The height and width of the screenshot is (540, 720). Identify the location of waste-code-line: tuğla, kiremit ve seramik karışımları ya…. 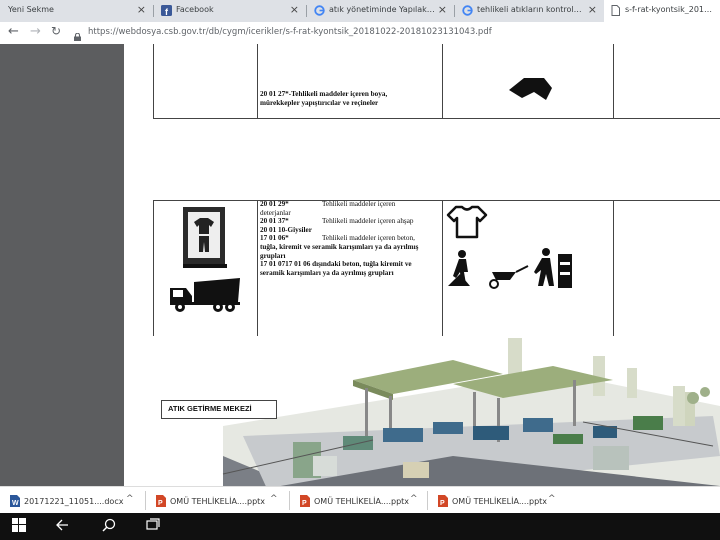
(339, 246).